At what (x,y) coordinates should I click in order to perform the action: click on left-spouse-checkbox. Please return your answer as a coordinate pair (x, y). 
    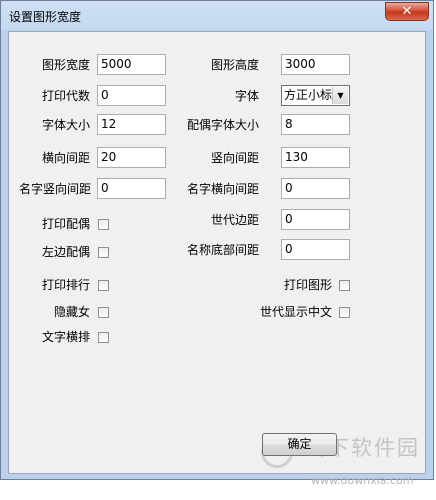
    Looking at the image, I should click on (103, 252).